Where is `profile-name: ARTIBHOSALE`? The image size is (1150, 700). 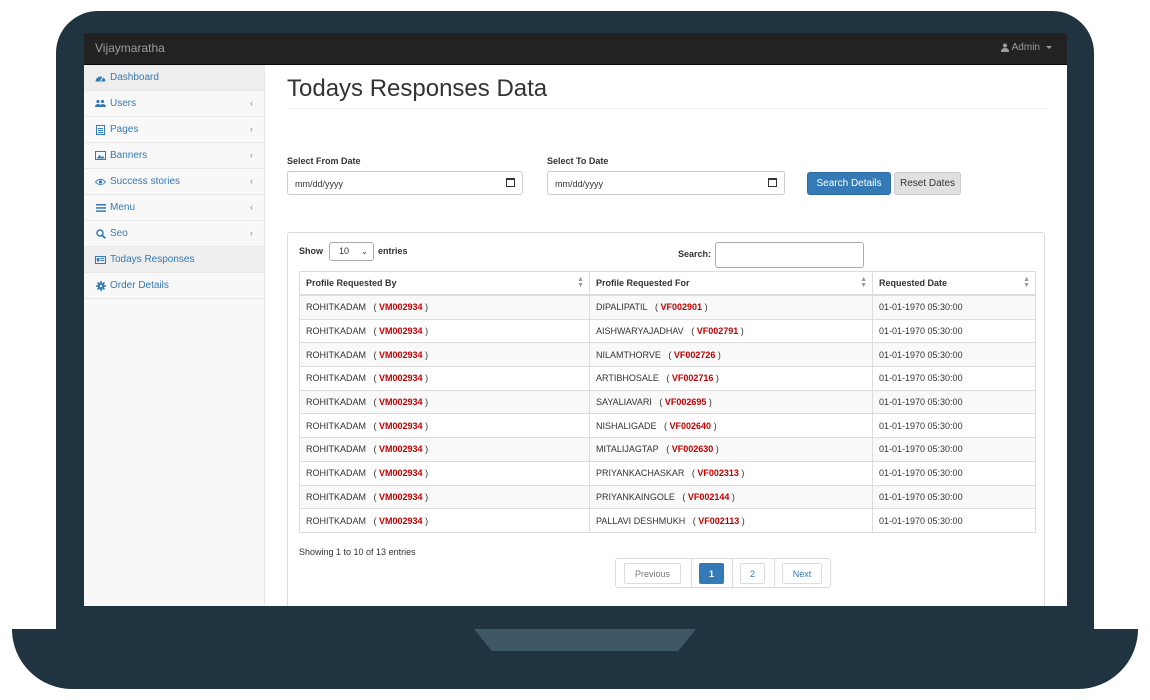 profile-name: ARTIBHOSALE is located at coordinates (627, 378).